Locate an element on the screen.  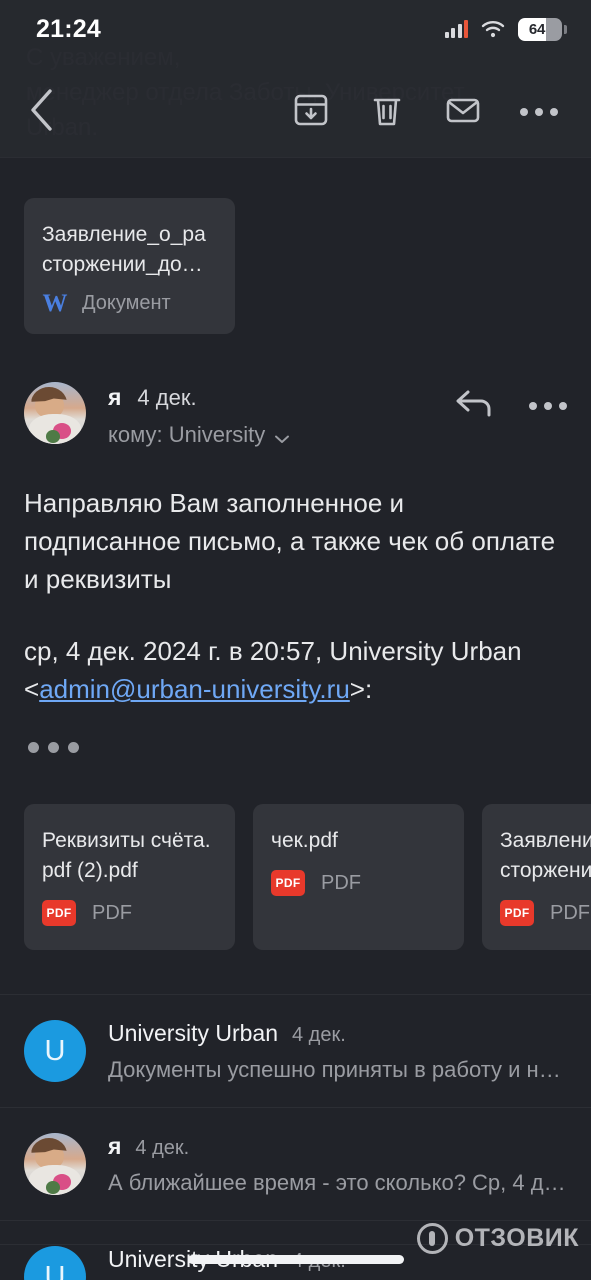
message-date: 4 дек. is located at coordinates (167, 397).